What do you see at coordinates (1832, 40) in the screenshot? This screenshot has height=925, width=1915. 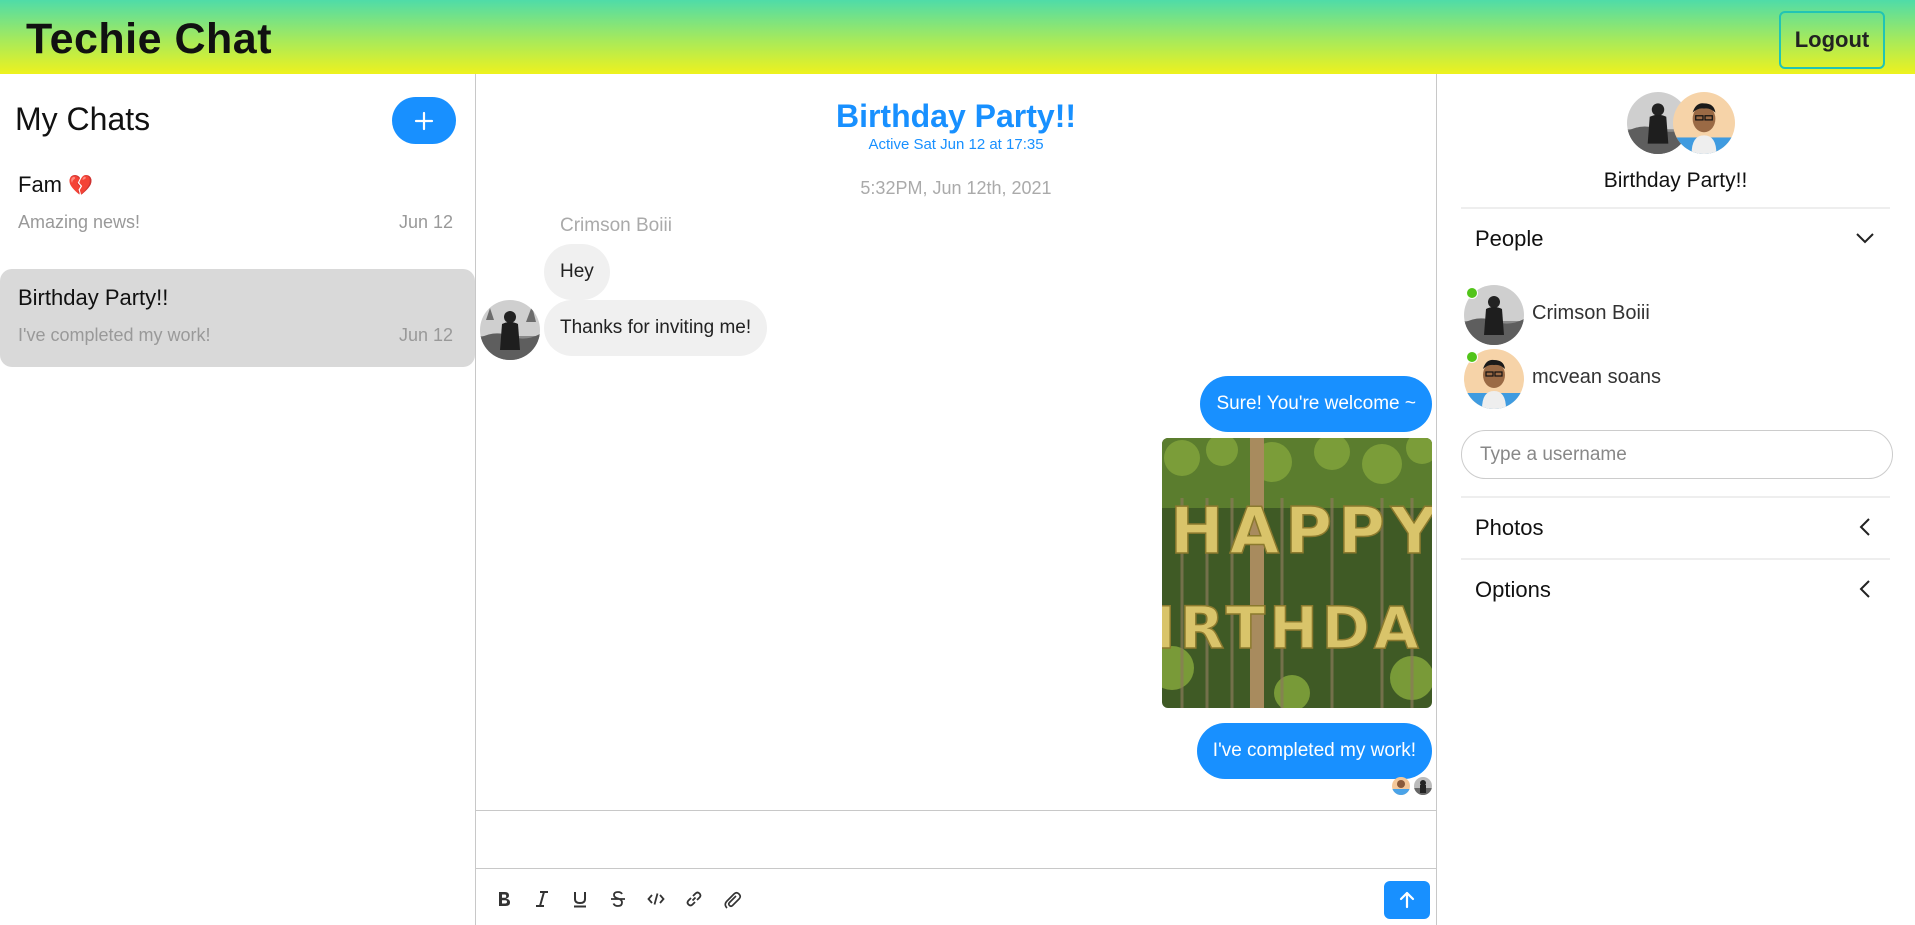 I see `logout-button: Logout` at bounding box center [1832, 40].